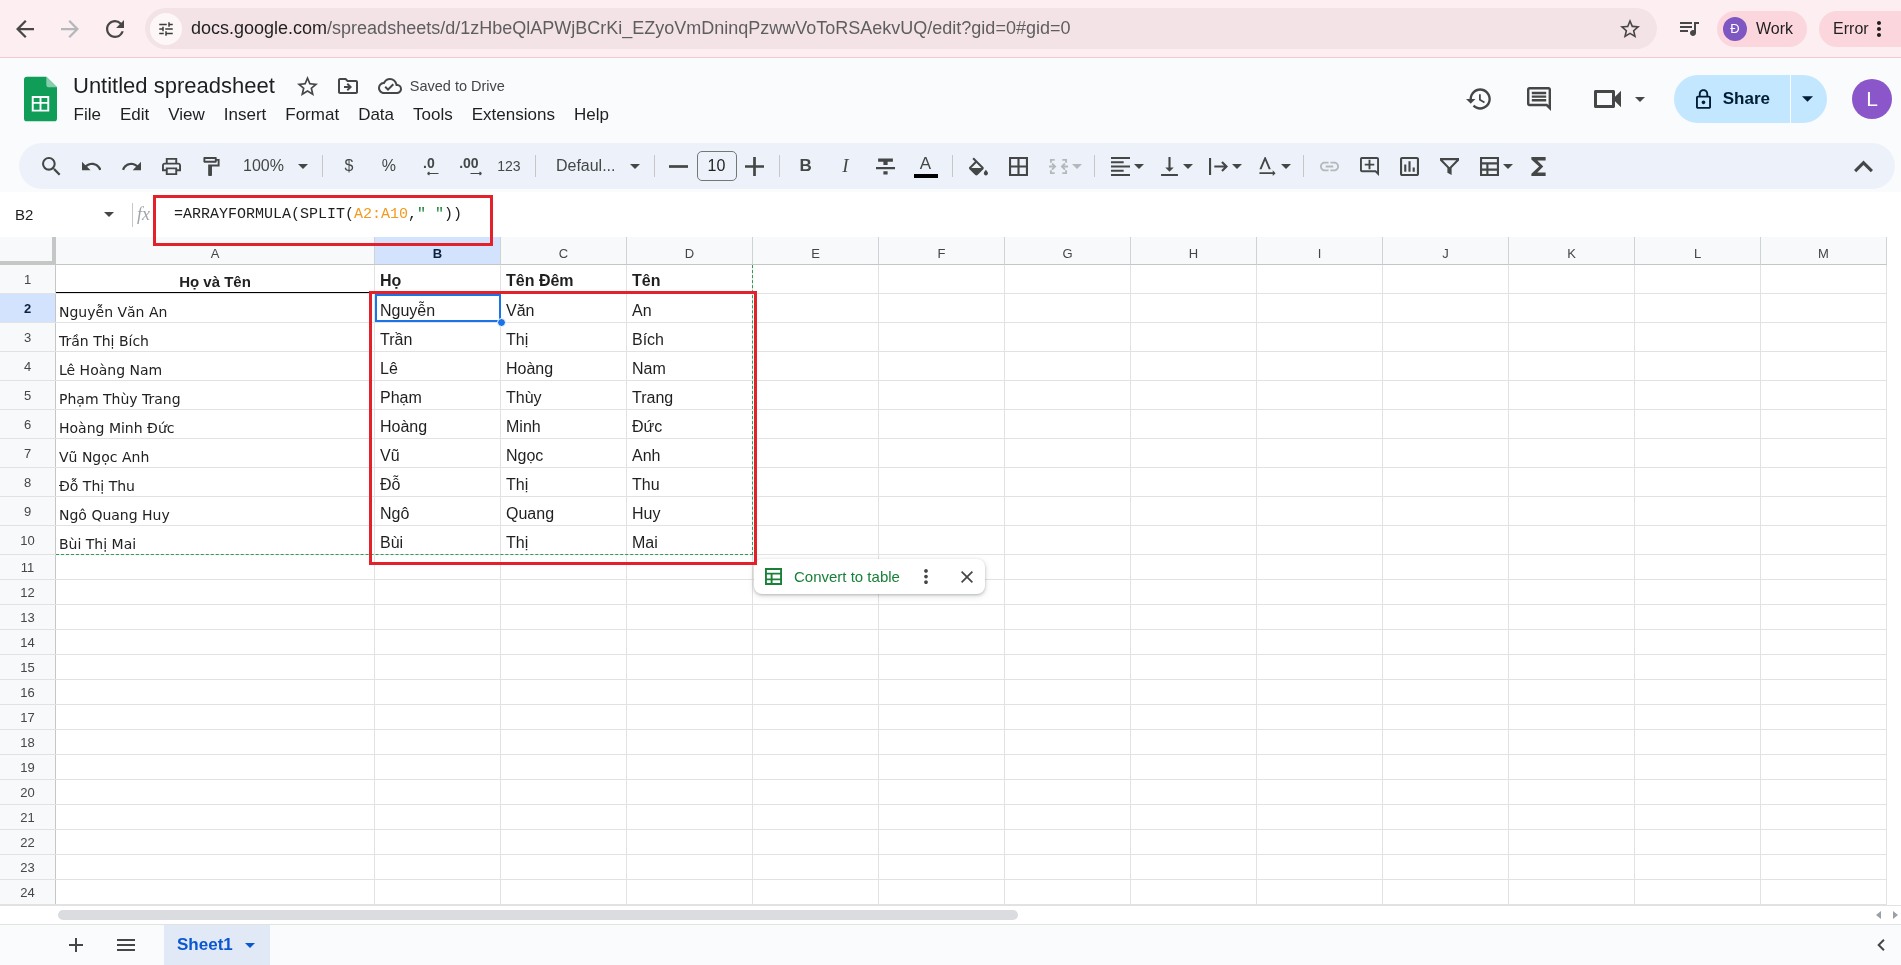 The height and width of the screenshot is (965, 1901). Describe the element at coordinates (114, 514) in the screenshot. I see `table-cell: Ngô Quang Huy` at that location.